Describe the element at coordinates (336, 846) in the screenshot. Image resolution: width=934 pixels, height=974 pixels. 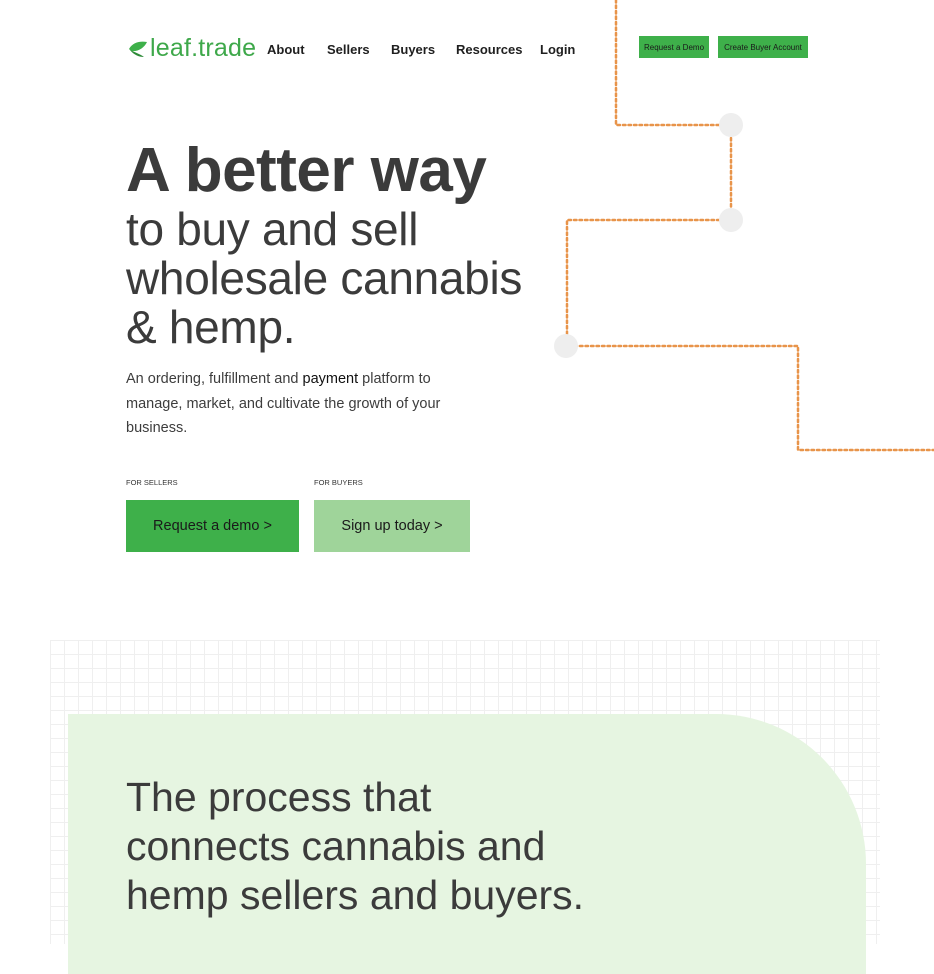
I see `process-heading-line: connects cannabis and` at that location.